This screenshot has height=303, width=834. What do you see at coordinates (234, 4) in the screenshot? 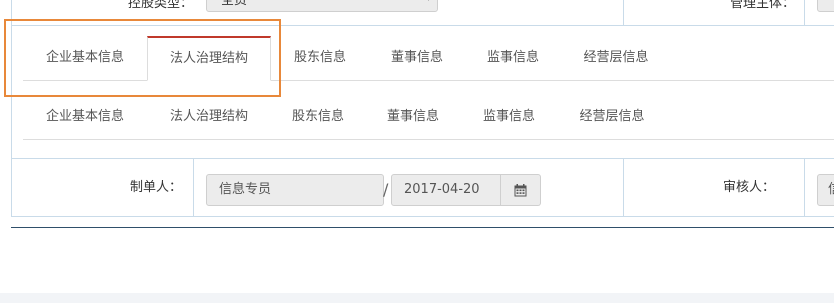
I see `holding-type-value: 全资` at bounding box center [234, 4].